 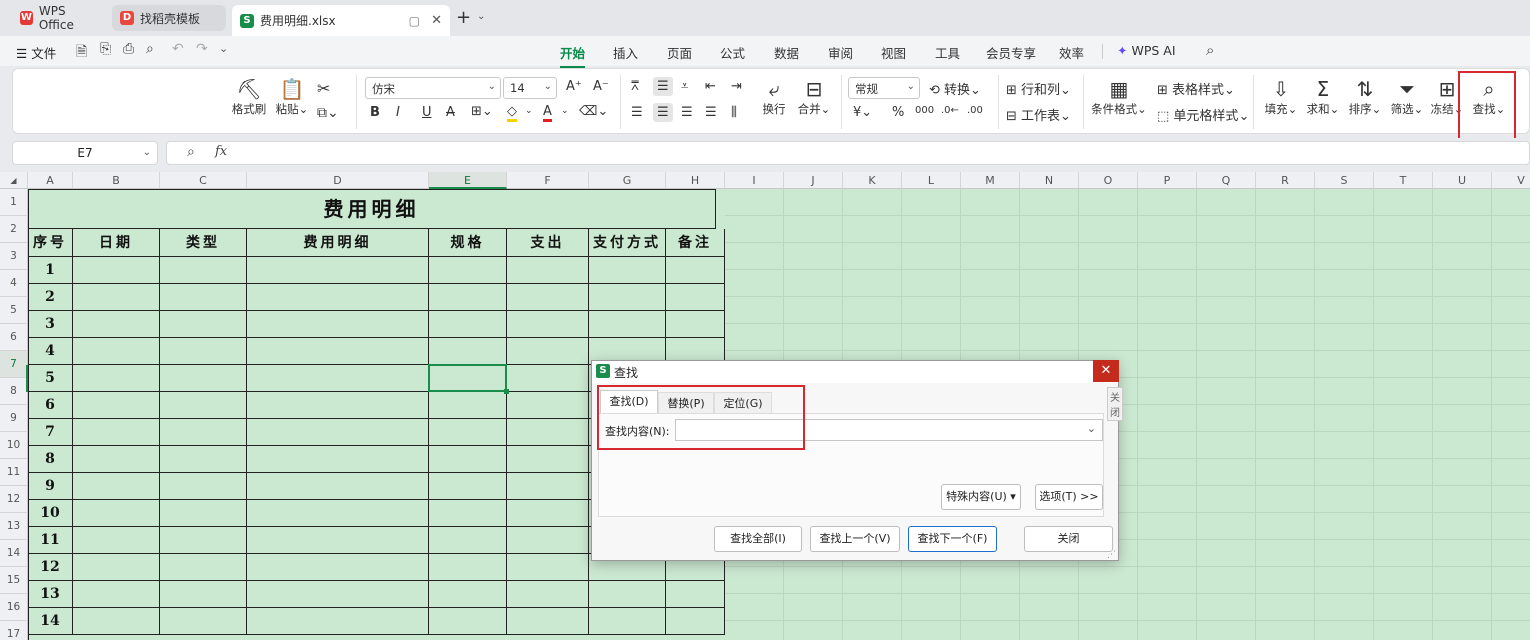 I want to click on tab-tools: 工具, so click(x=947, y=52).